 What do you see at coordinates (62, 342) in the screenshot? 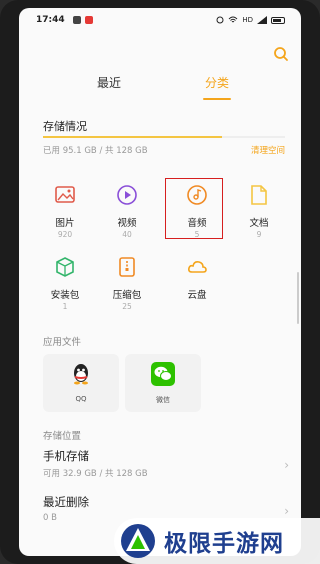
I see `apps-section-title: 应用文件` at bounding box center [62, 342].